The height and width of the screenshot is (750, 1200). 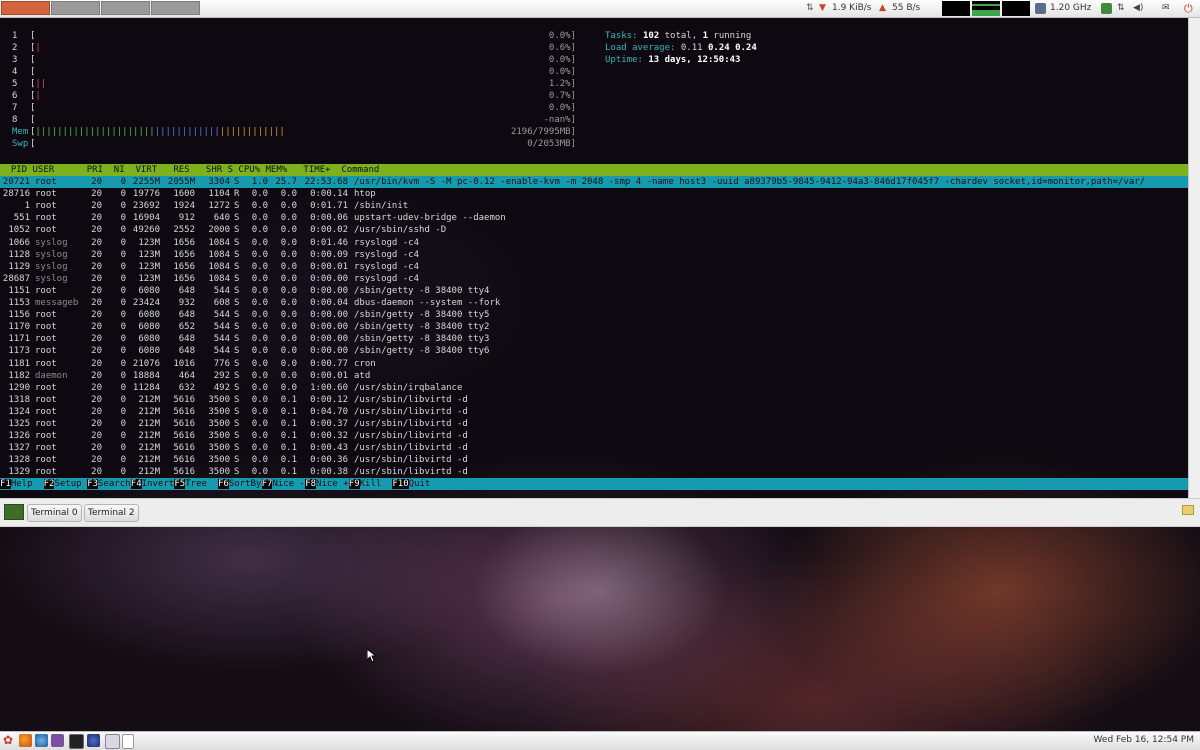 I want to click on fkey-f7: F7Nice -, so click(x=283, y=484).